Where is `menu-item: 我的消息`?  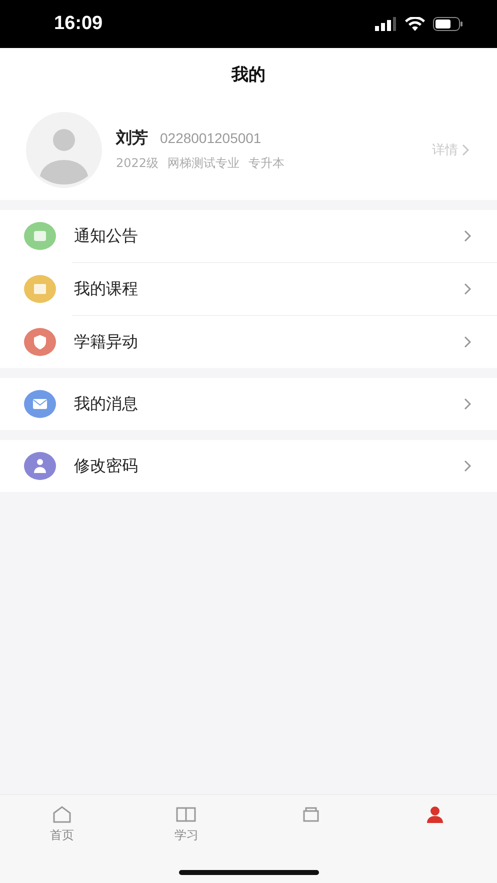 menu-item: 我的消息 is located at coordinates (248, 404).